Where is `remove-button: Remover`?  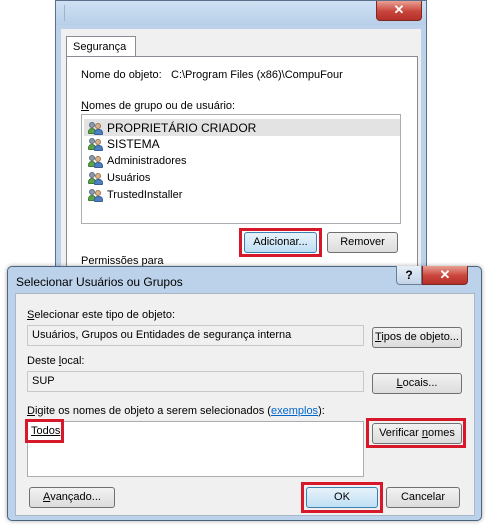 remove-button: Remover is located at coordinates (362, 242).